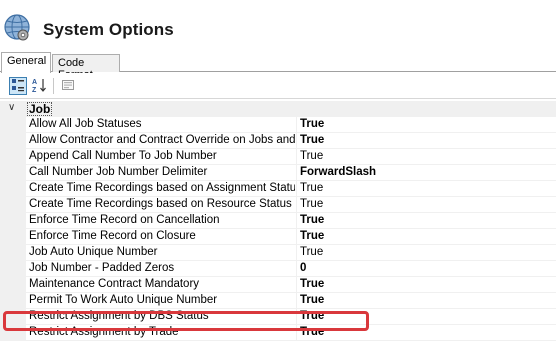  Describe the element at coordinates (278, 66) in the screenshot. I see `tab-strip: General Code Format` at that location.